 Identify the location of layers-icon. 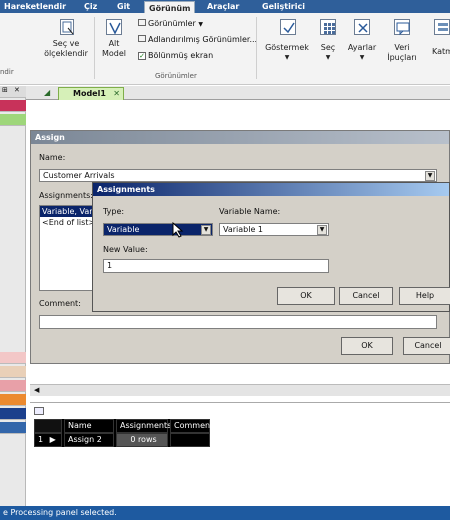
(442, 27).